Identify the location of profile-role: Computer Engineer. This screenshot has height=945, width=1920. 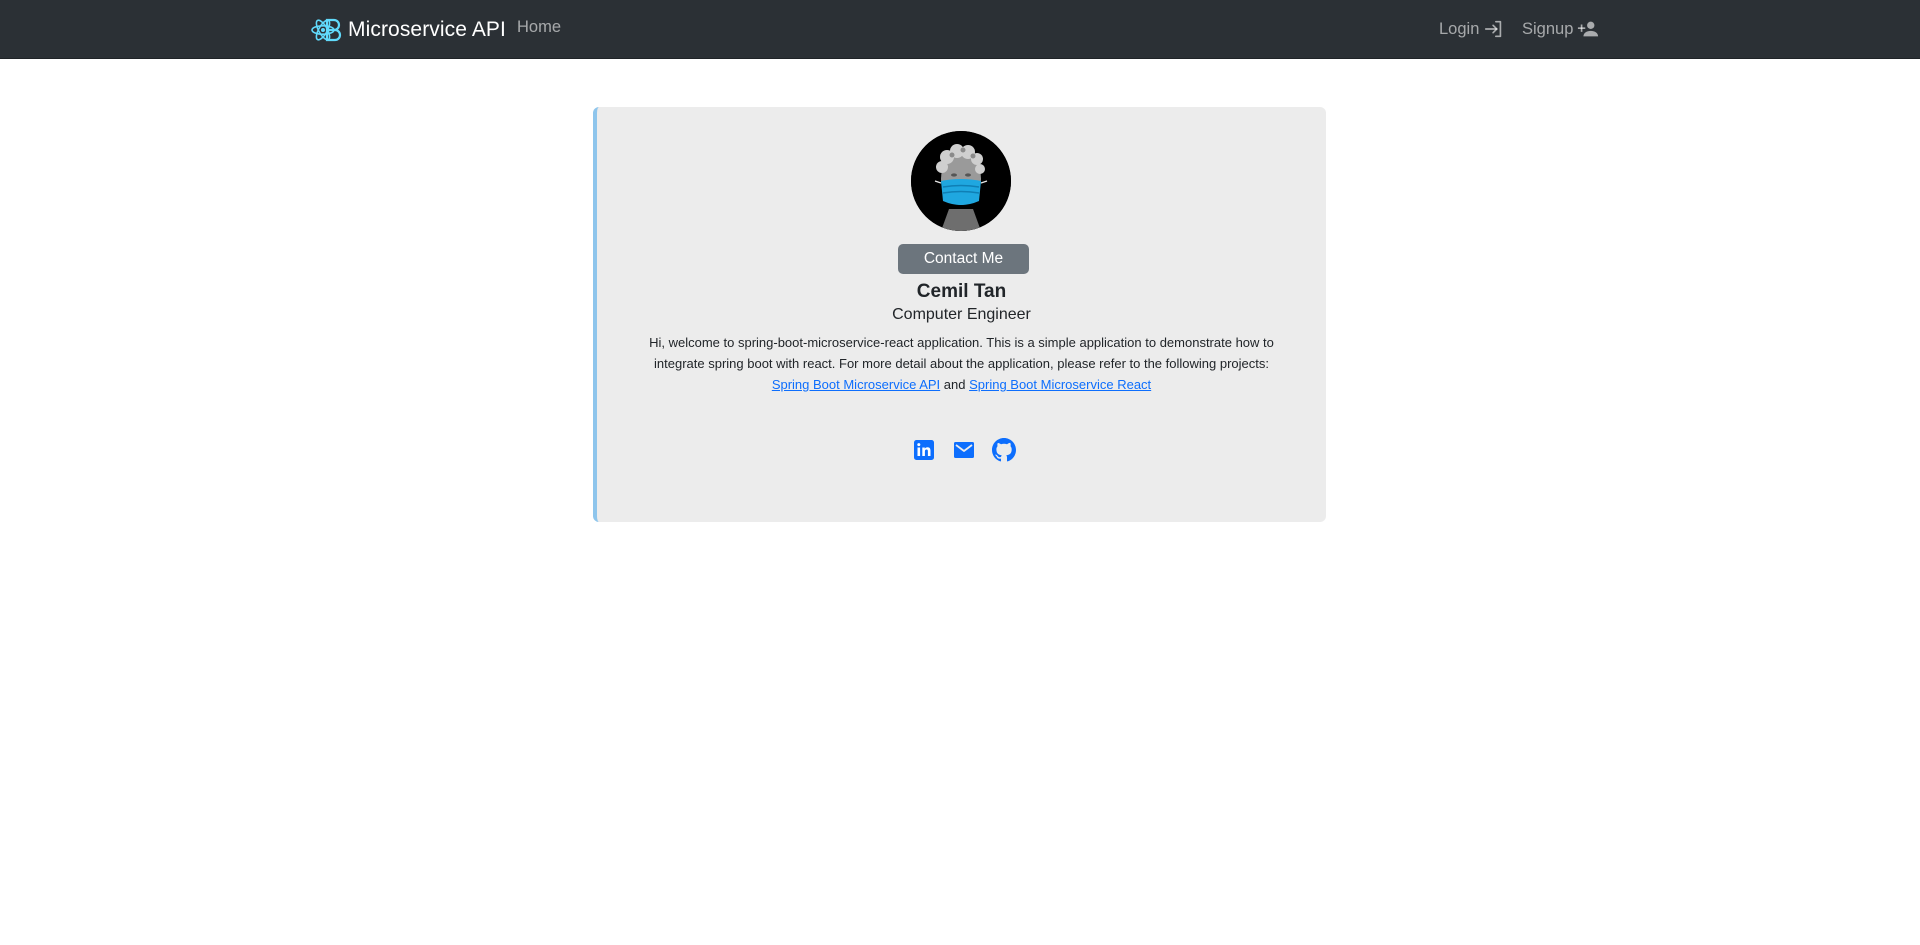
(961, 314).